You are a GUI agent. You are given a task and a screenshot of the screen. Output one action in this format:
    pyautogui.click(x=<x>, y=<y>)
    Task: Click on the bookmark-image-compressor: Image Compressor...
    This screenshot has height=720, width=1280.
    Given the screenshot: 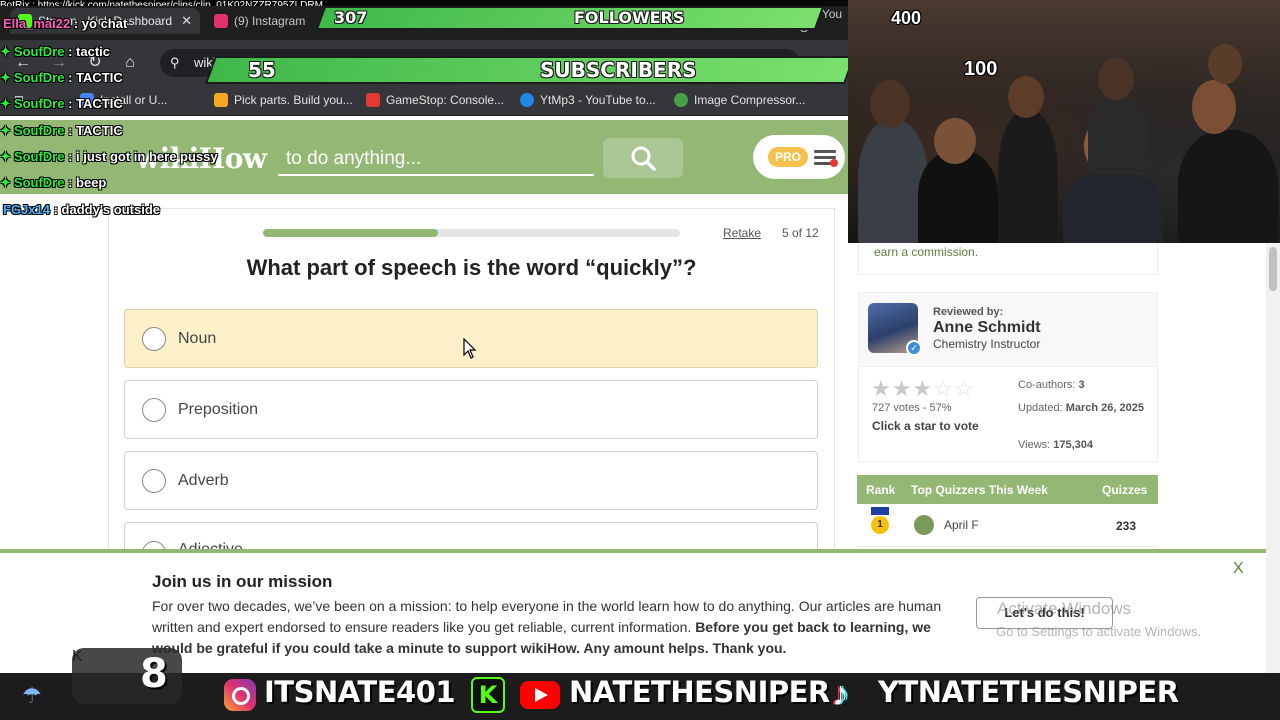 What is the action you would take?
    pyautogui.click(x=739, y=100)
    